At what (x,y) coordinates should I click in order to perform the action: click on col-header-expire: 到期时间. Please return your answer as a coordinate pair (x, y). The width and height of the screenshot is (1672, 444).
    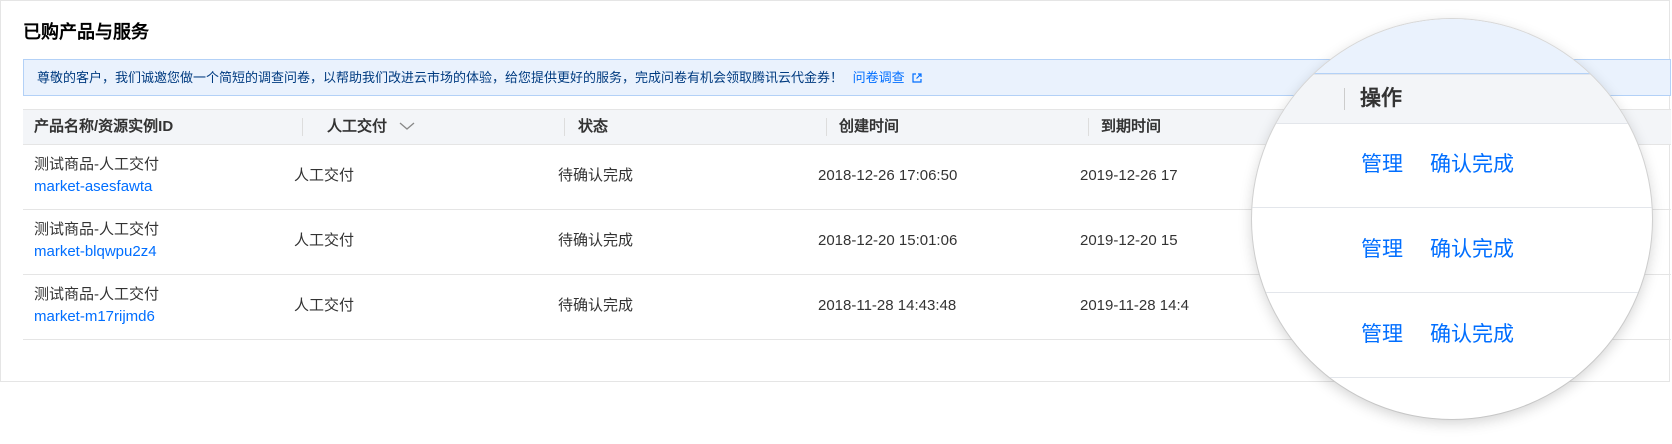
    Looking at the image, I should click on (1131, 126).